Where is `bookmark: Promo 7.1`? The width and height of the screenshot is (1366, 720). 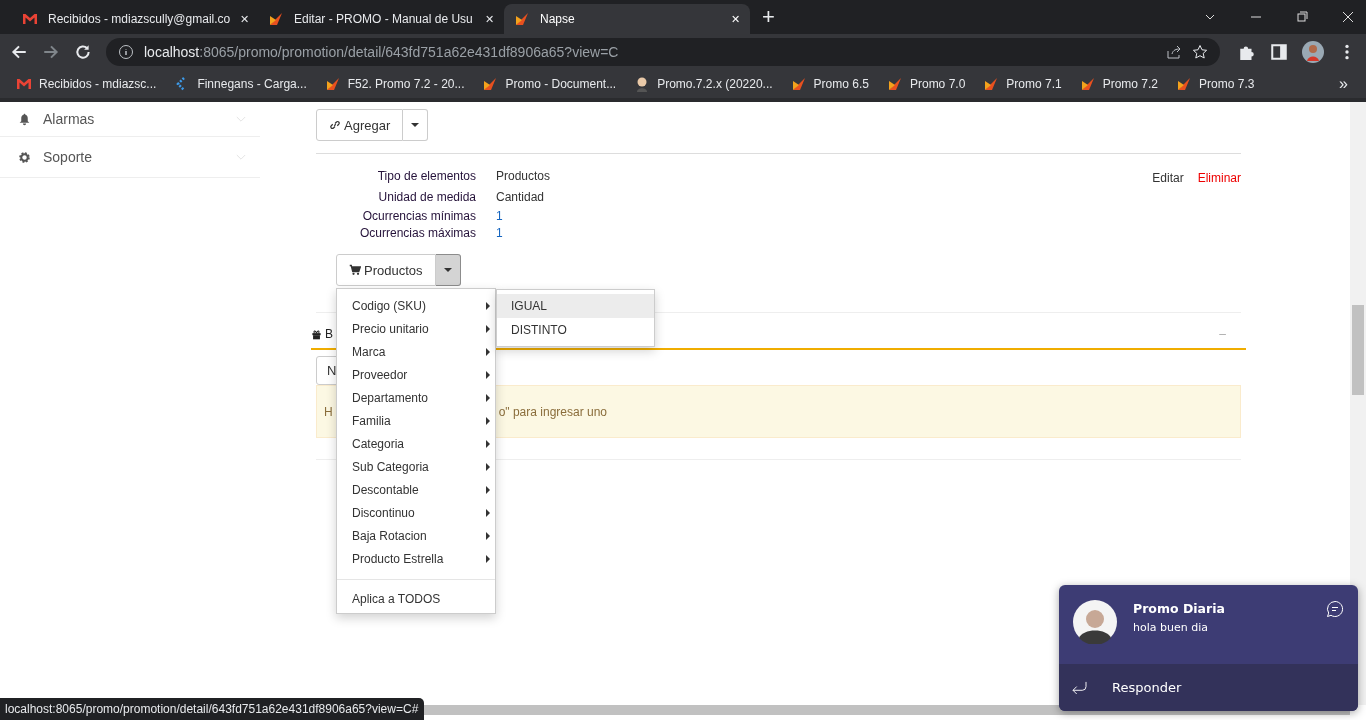 bookmark: Promo 7.1 is located at coordinates (1022, 84).